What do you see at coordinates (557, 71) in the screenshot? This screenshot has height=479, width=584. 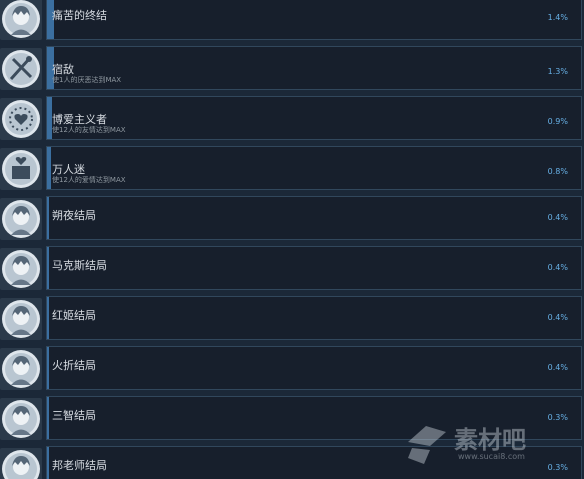 I see `achievement-percent: 1.3%` at bounding box center [557, 71].